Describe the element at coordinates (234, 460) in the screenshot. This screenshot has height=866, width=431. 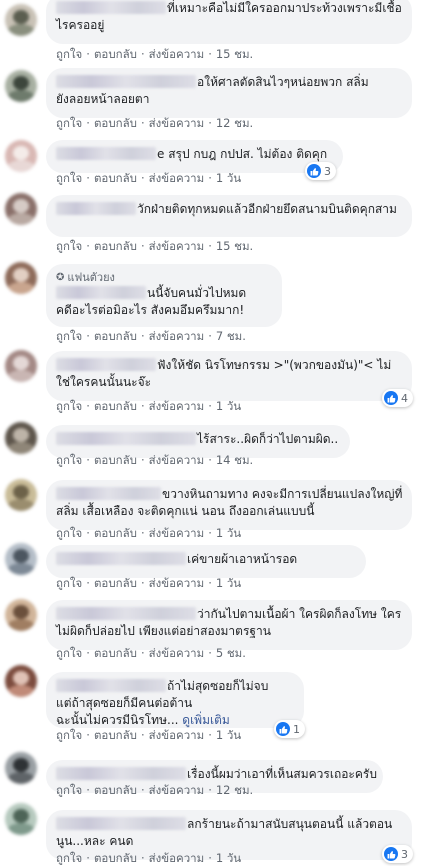
I see `timestamp: 14 ชม.` at that location.